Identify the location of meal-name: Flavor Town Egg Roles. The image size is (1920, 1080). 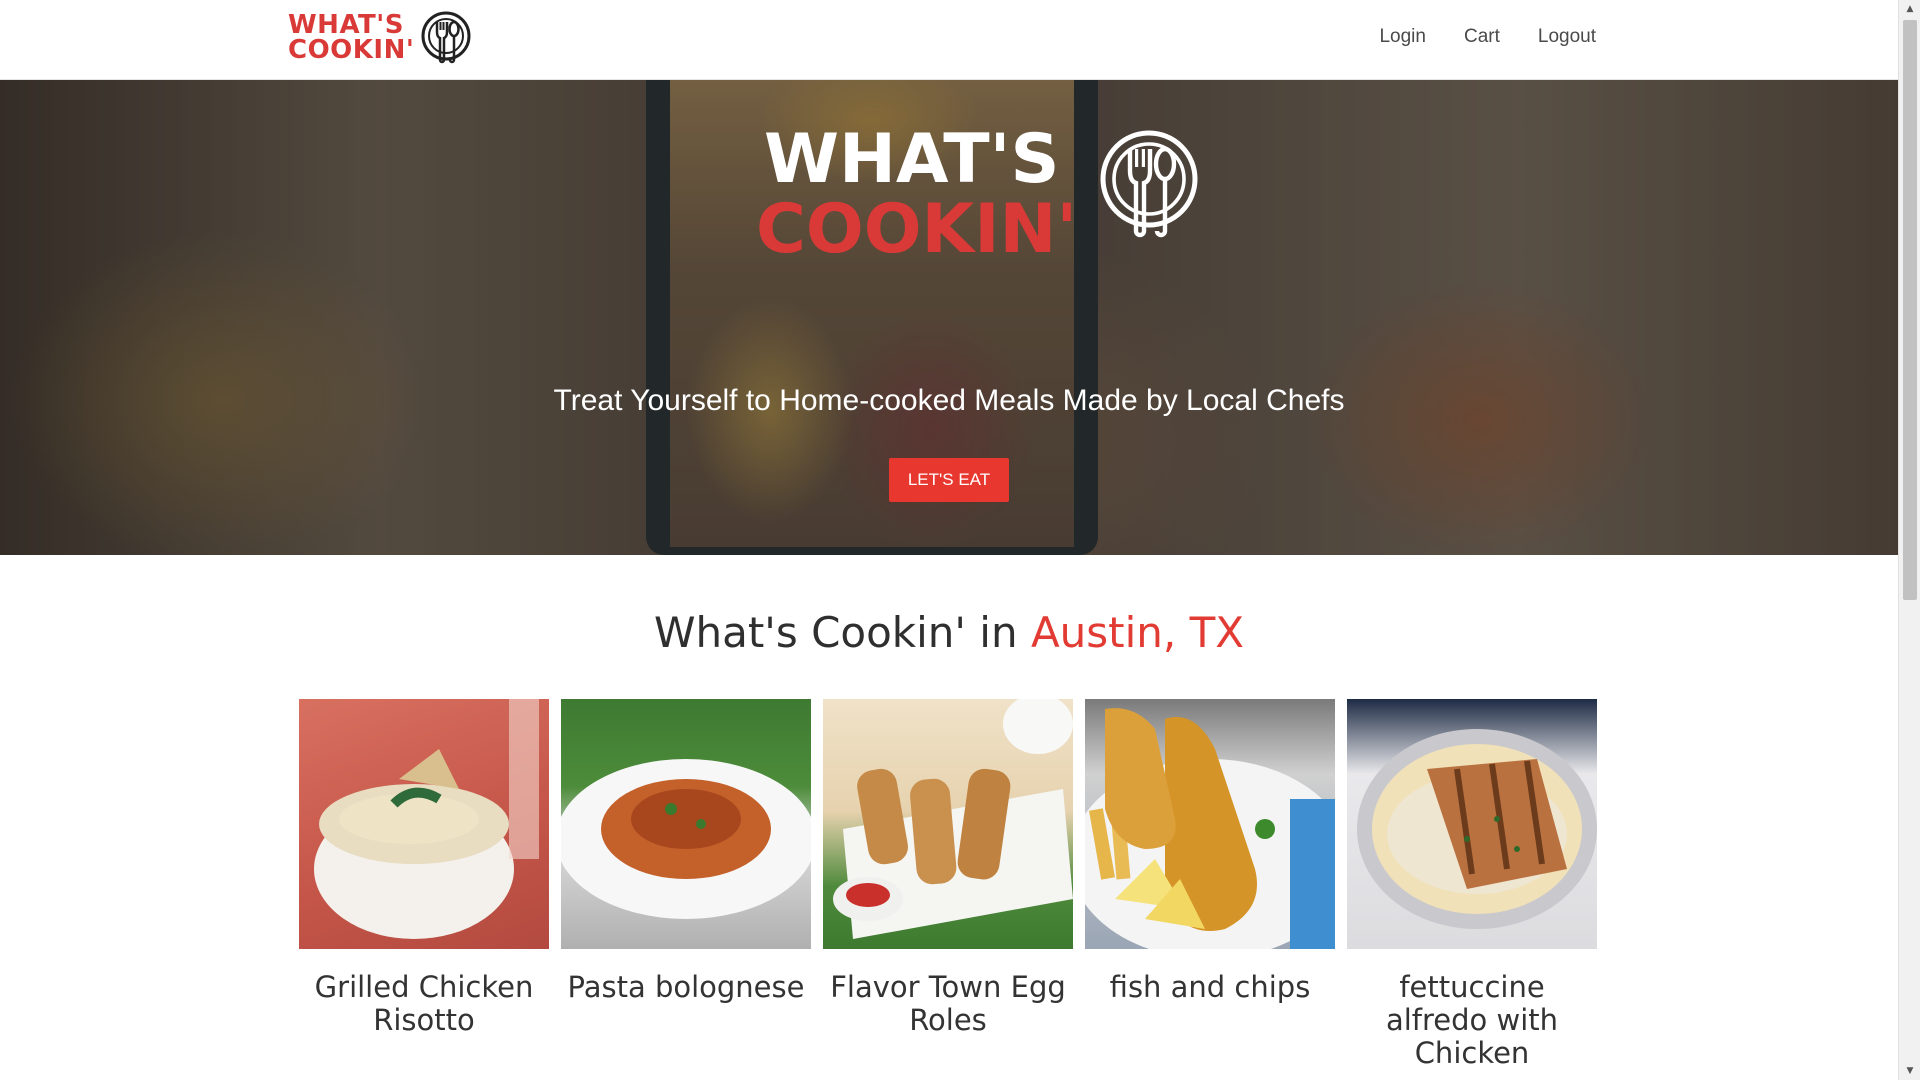
(948, 1004).